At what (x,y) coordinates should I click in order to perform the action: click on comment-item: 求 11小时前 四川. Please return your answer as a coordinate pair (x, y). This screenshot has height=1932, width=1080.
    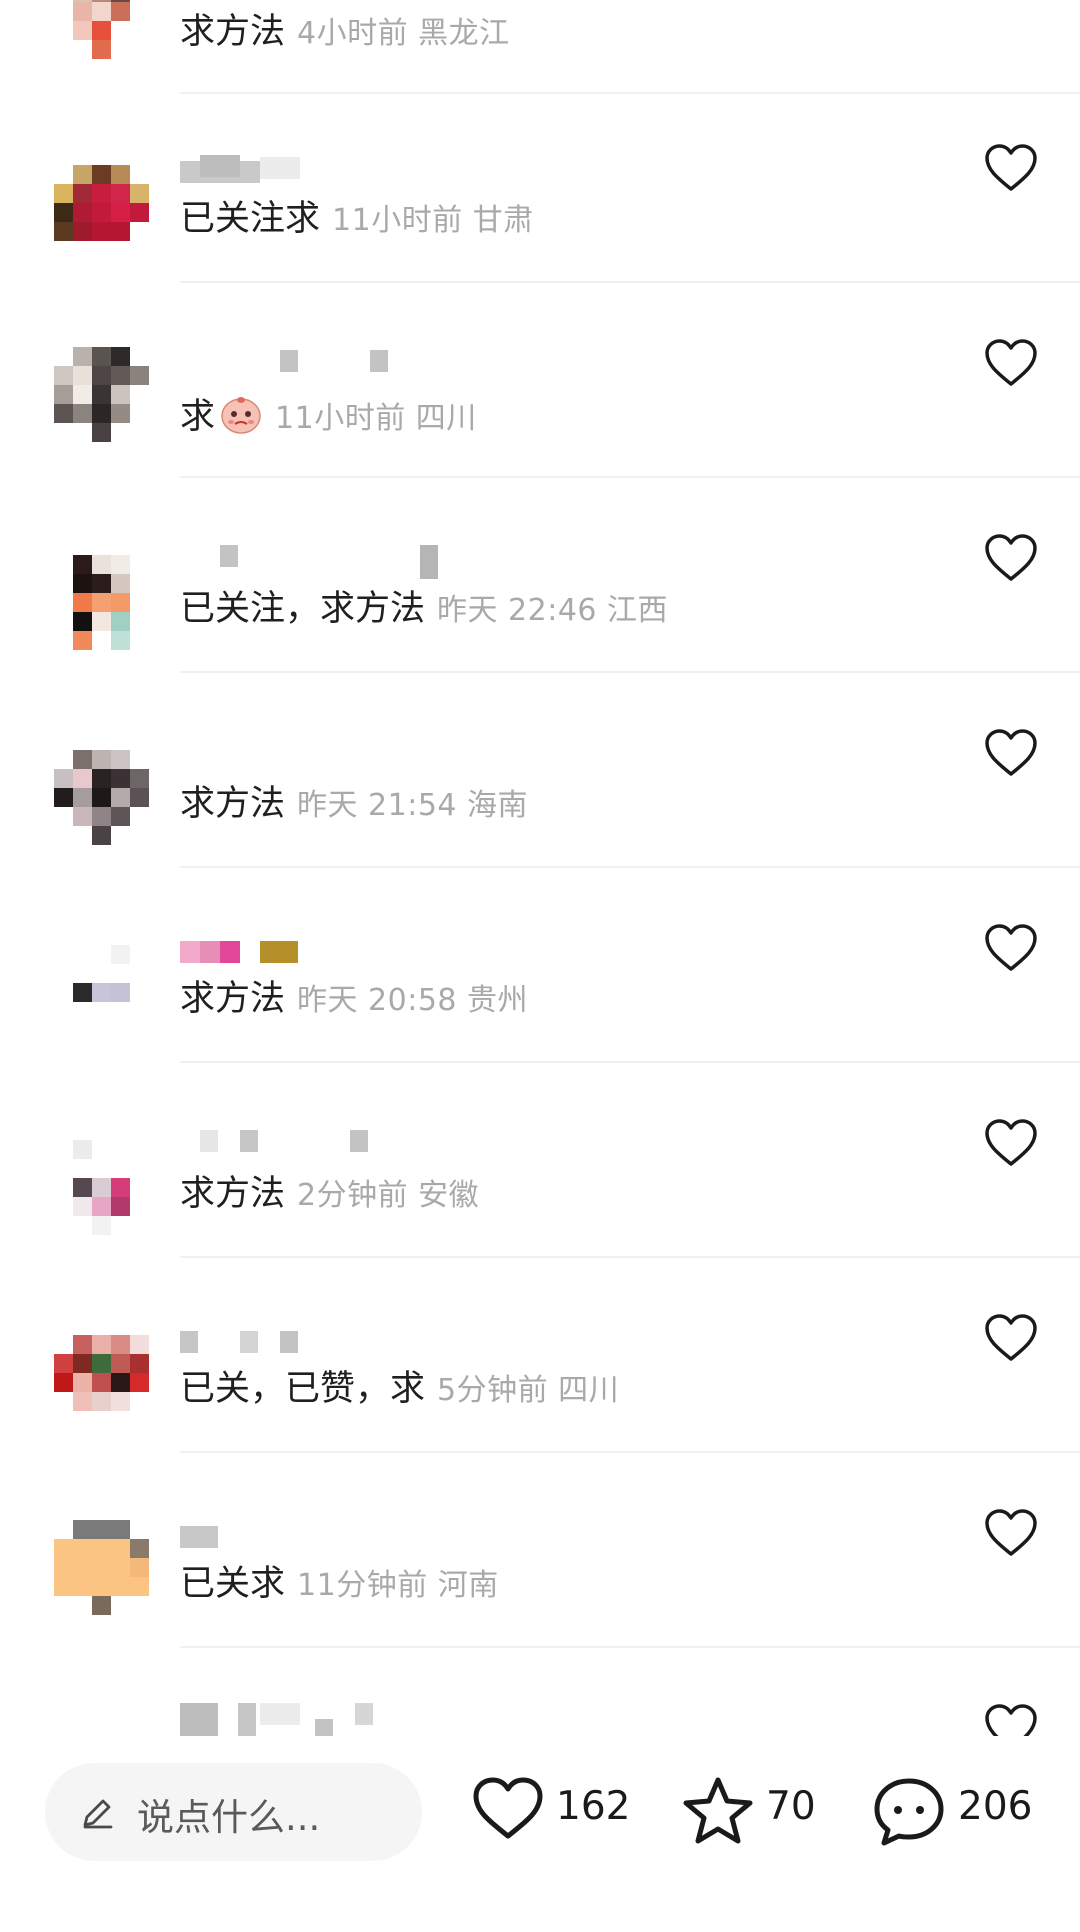
    Looking at the image, I should click on (540, 417).